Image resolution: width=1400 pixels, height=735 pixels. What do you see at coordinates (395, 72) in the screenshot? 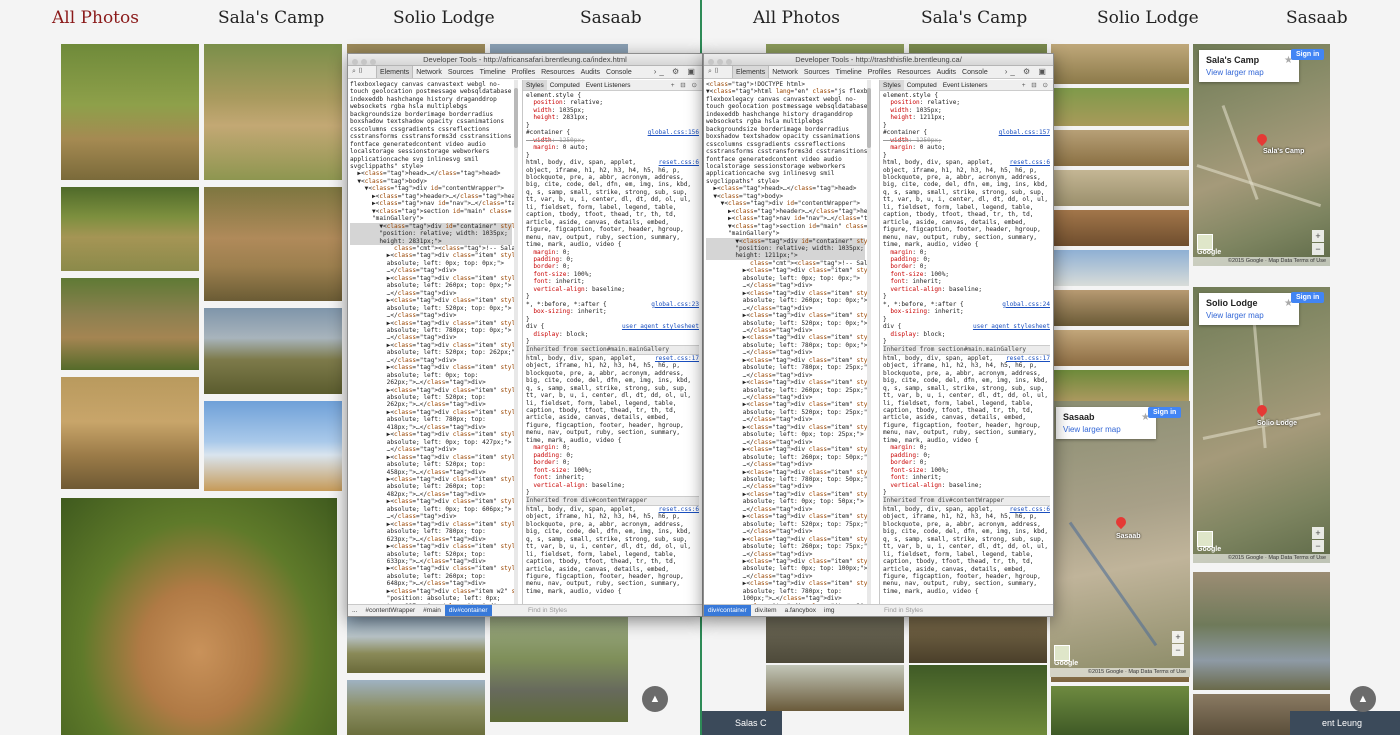
I see `tab-elements: Elements` at bounding box center [395, 72].